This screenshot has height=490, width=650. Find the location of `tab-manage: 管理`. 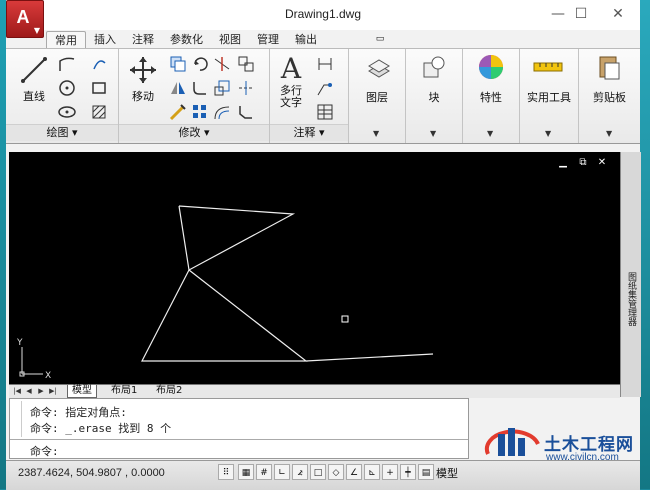

tab-manage: 管理 is located at coordinates (268, 39).